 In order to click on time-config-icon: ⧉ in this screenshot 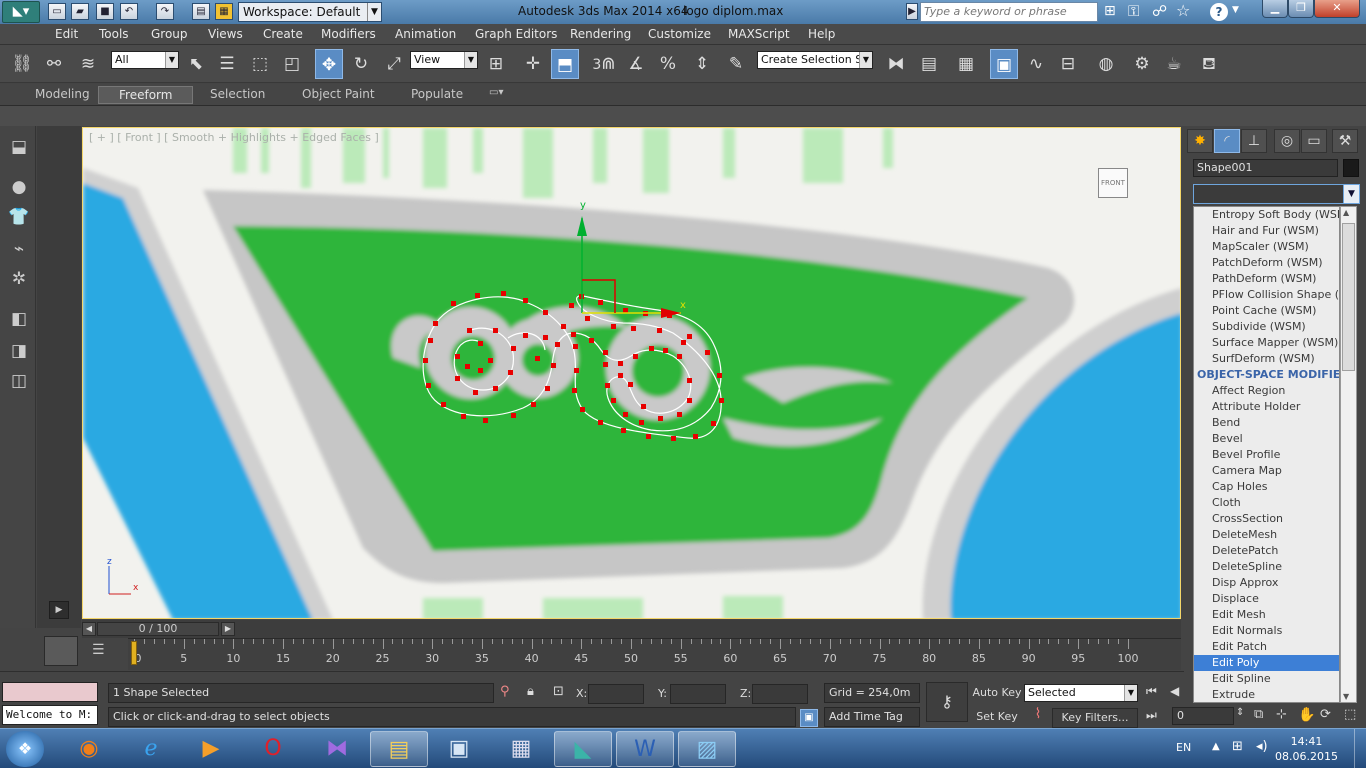, I will do `click(1258, 714)`.